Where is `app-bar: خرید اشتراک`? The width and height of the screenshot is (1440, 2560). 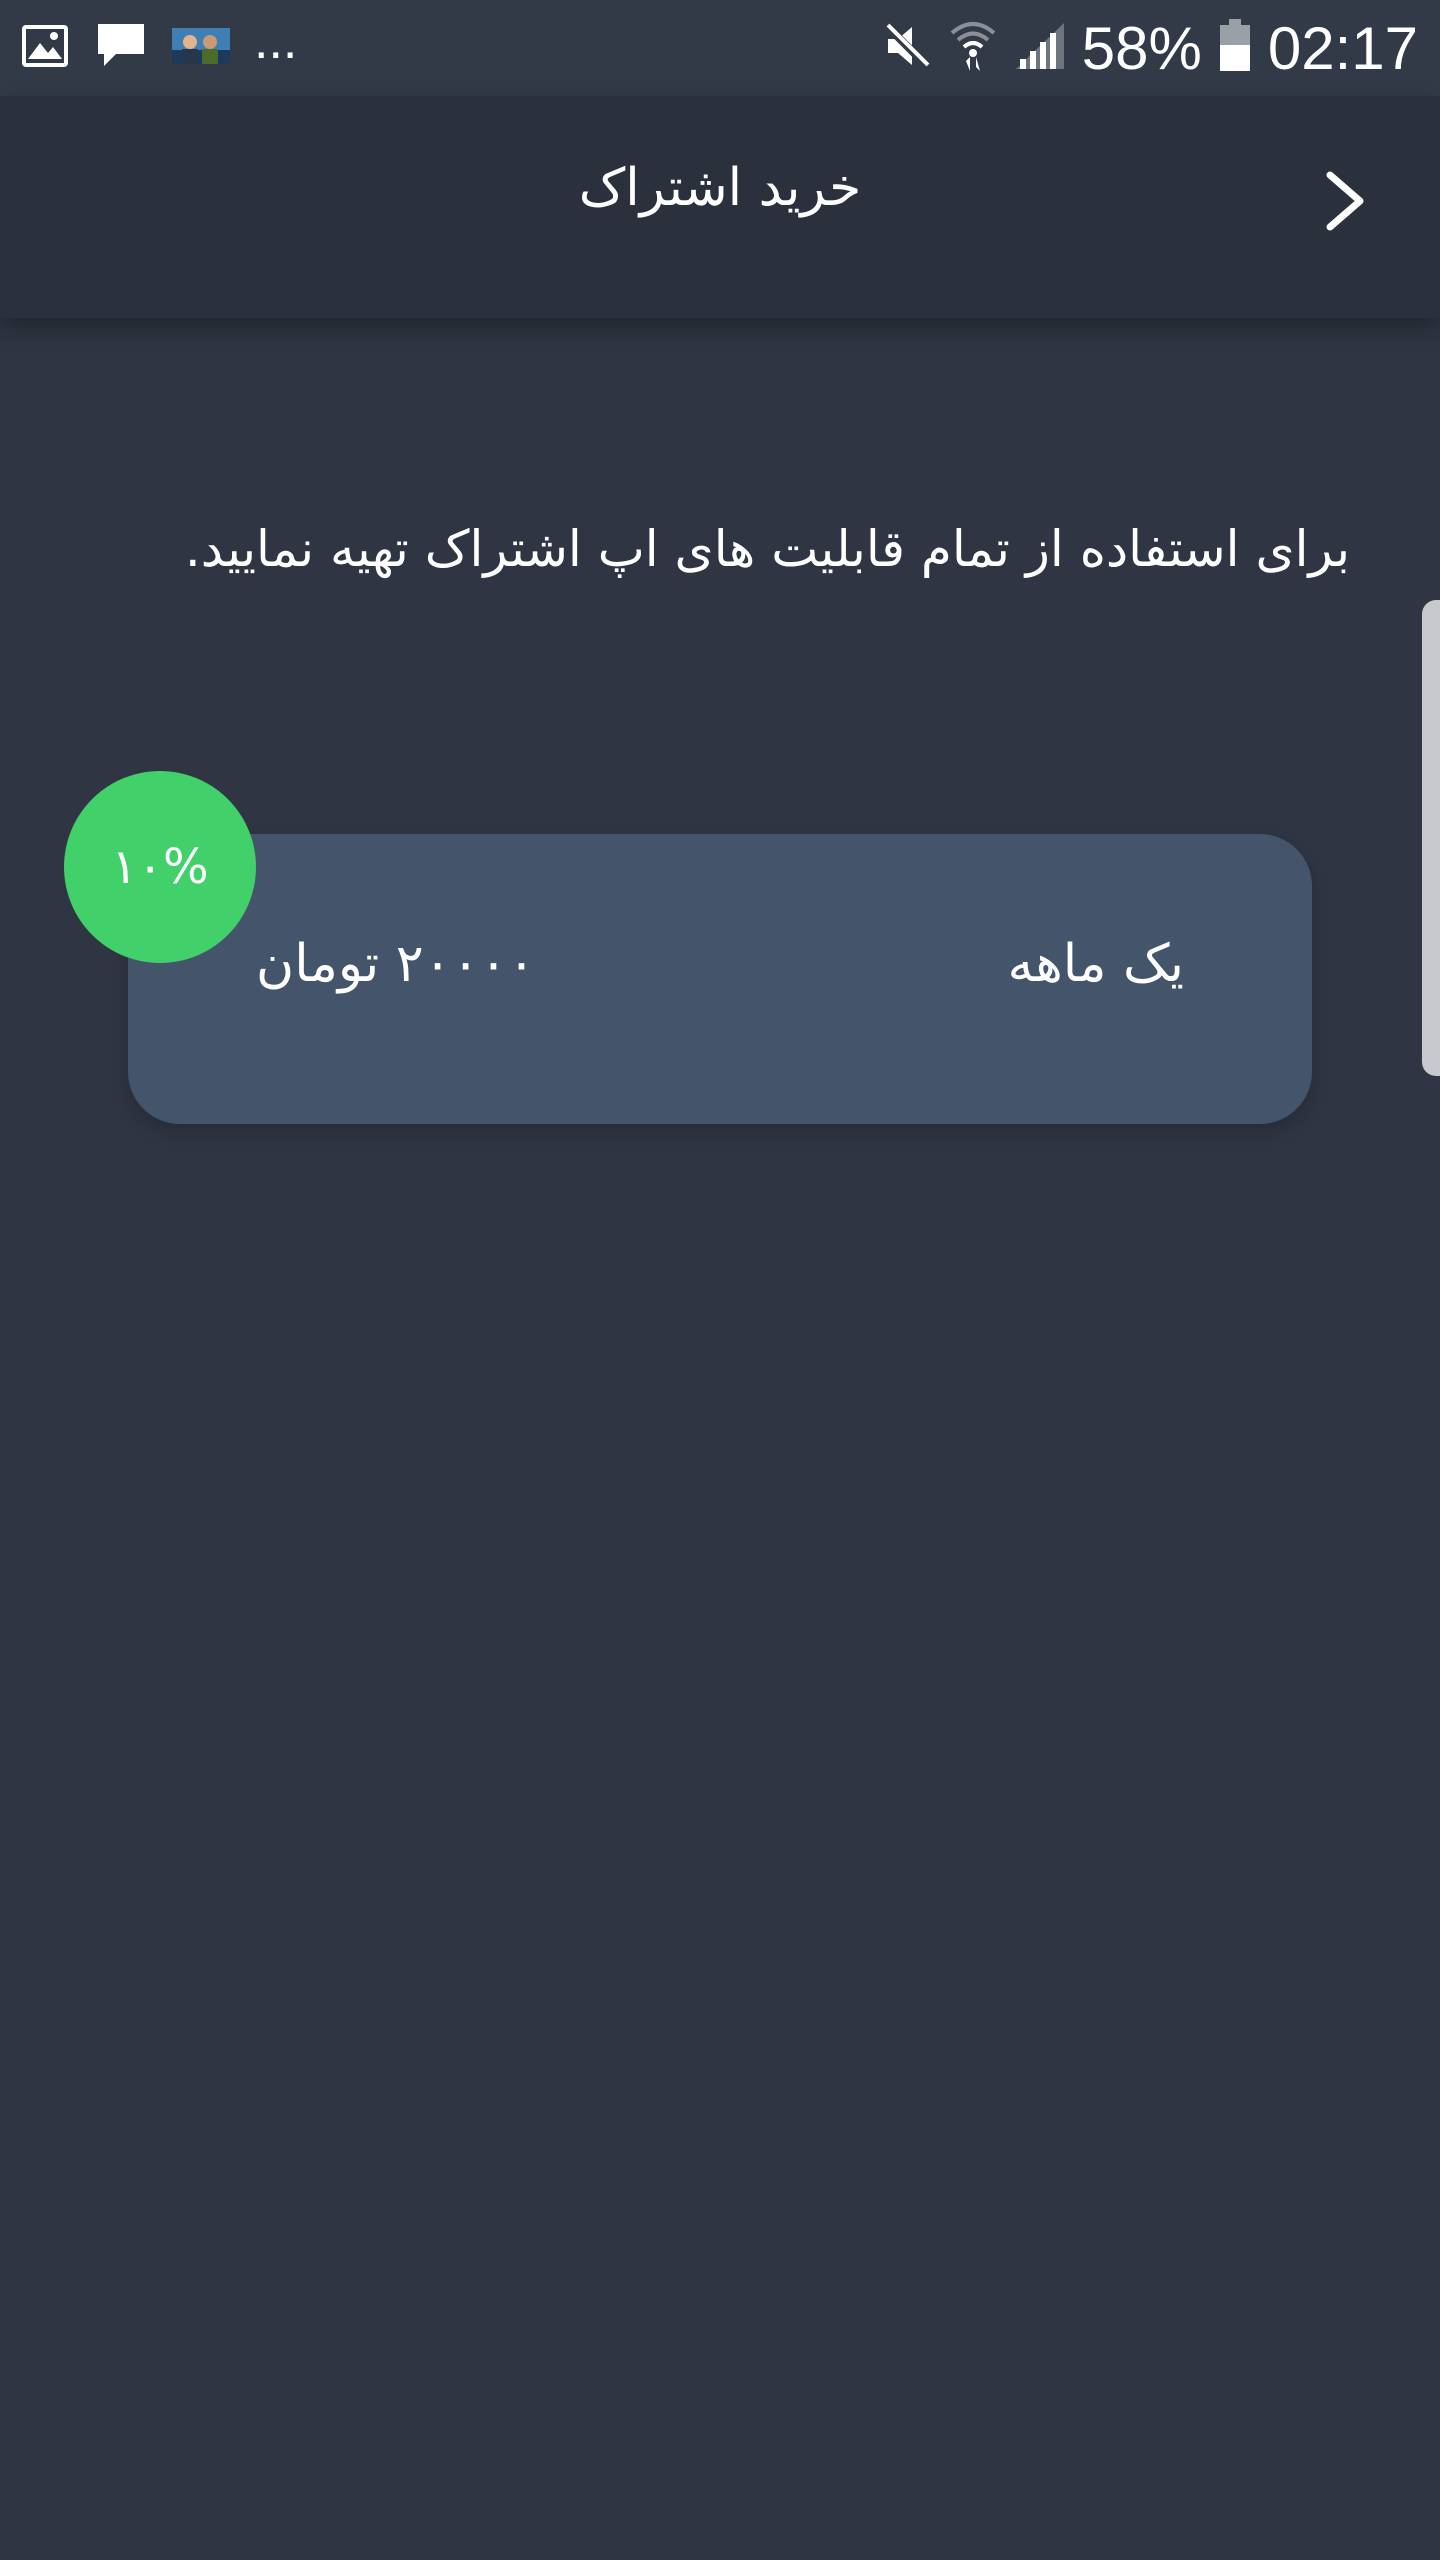
app-bar: خرید اشتراک is located at coordinates (720, 207).